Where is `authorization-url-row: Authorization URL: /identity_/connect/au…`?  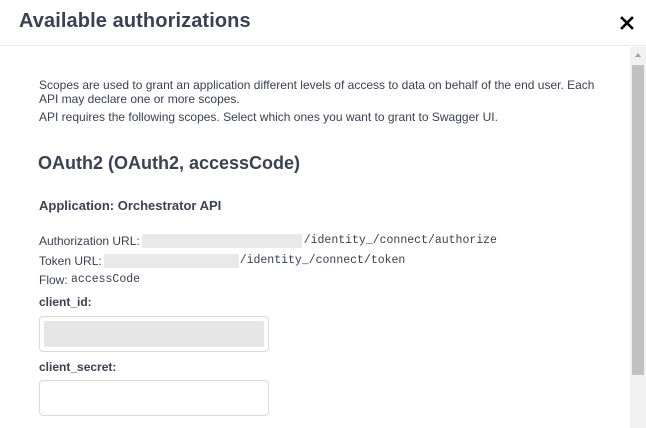 authorization-url-row: Authorization URL: /identity_/connect/au… is located at coordinates (268, 241).